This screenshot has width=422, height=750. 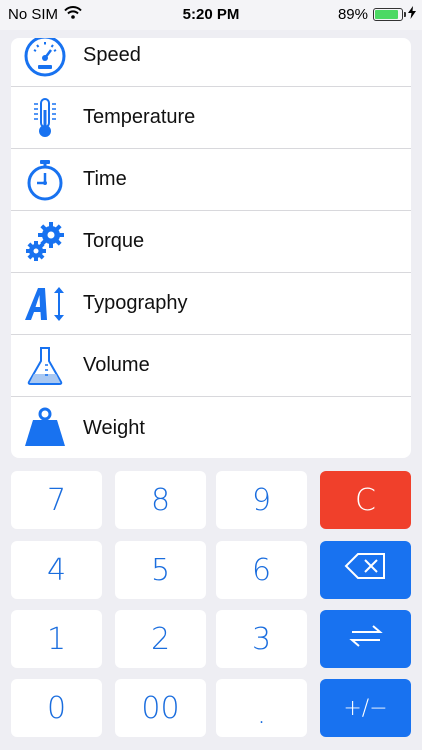 What do you see at coordinates (114, 427) in the screenshot?
I see `list-item-label: Weight` at bounding box center [114, 427].